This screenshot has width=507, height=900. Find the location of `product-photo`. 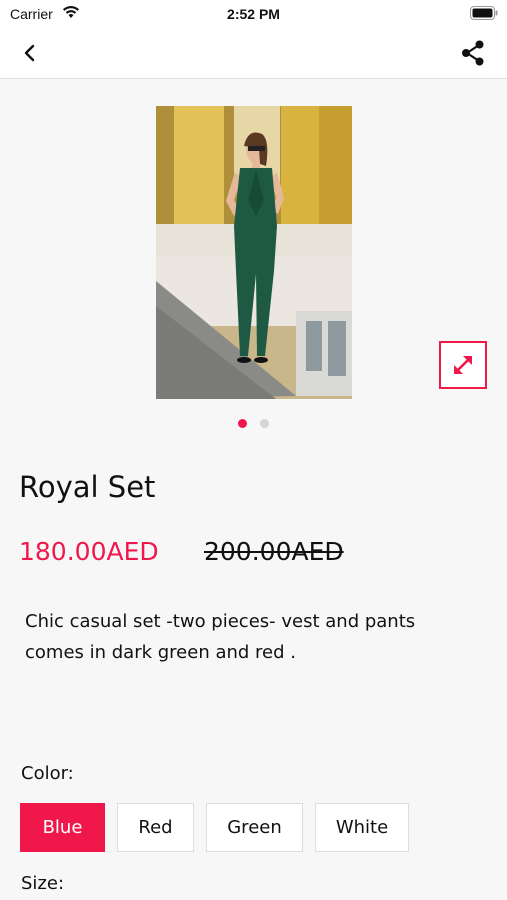

product-photo is located at coordinates (254, 252).